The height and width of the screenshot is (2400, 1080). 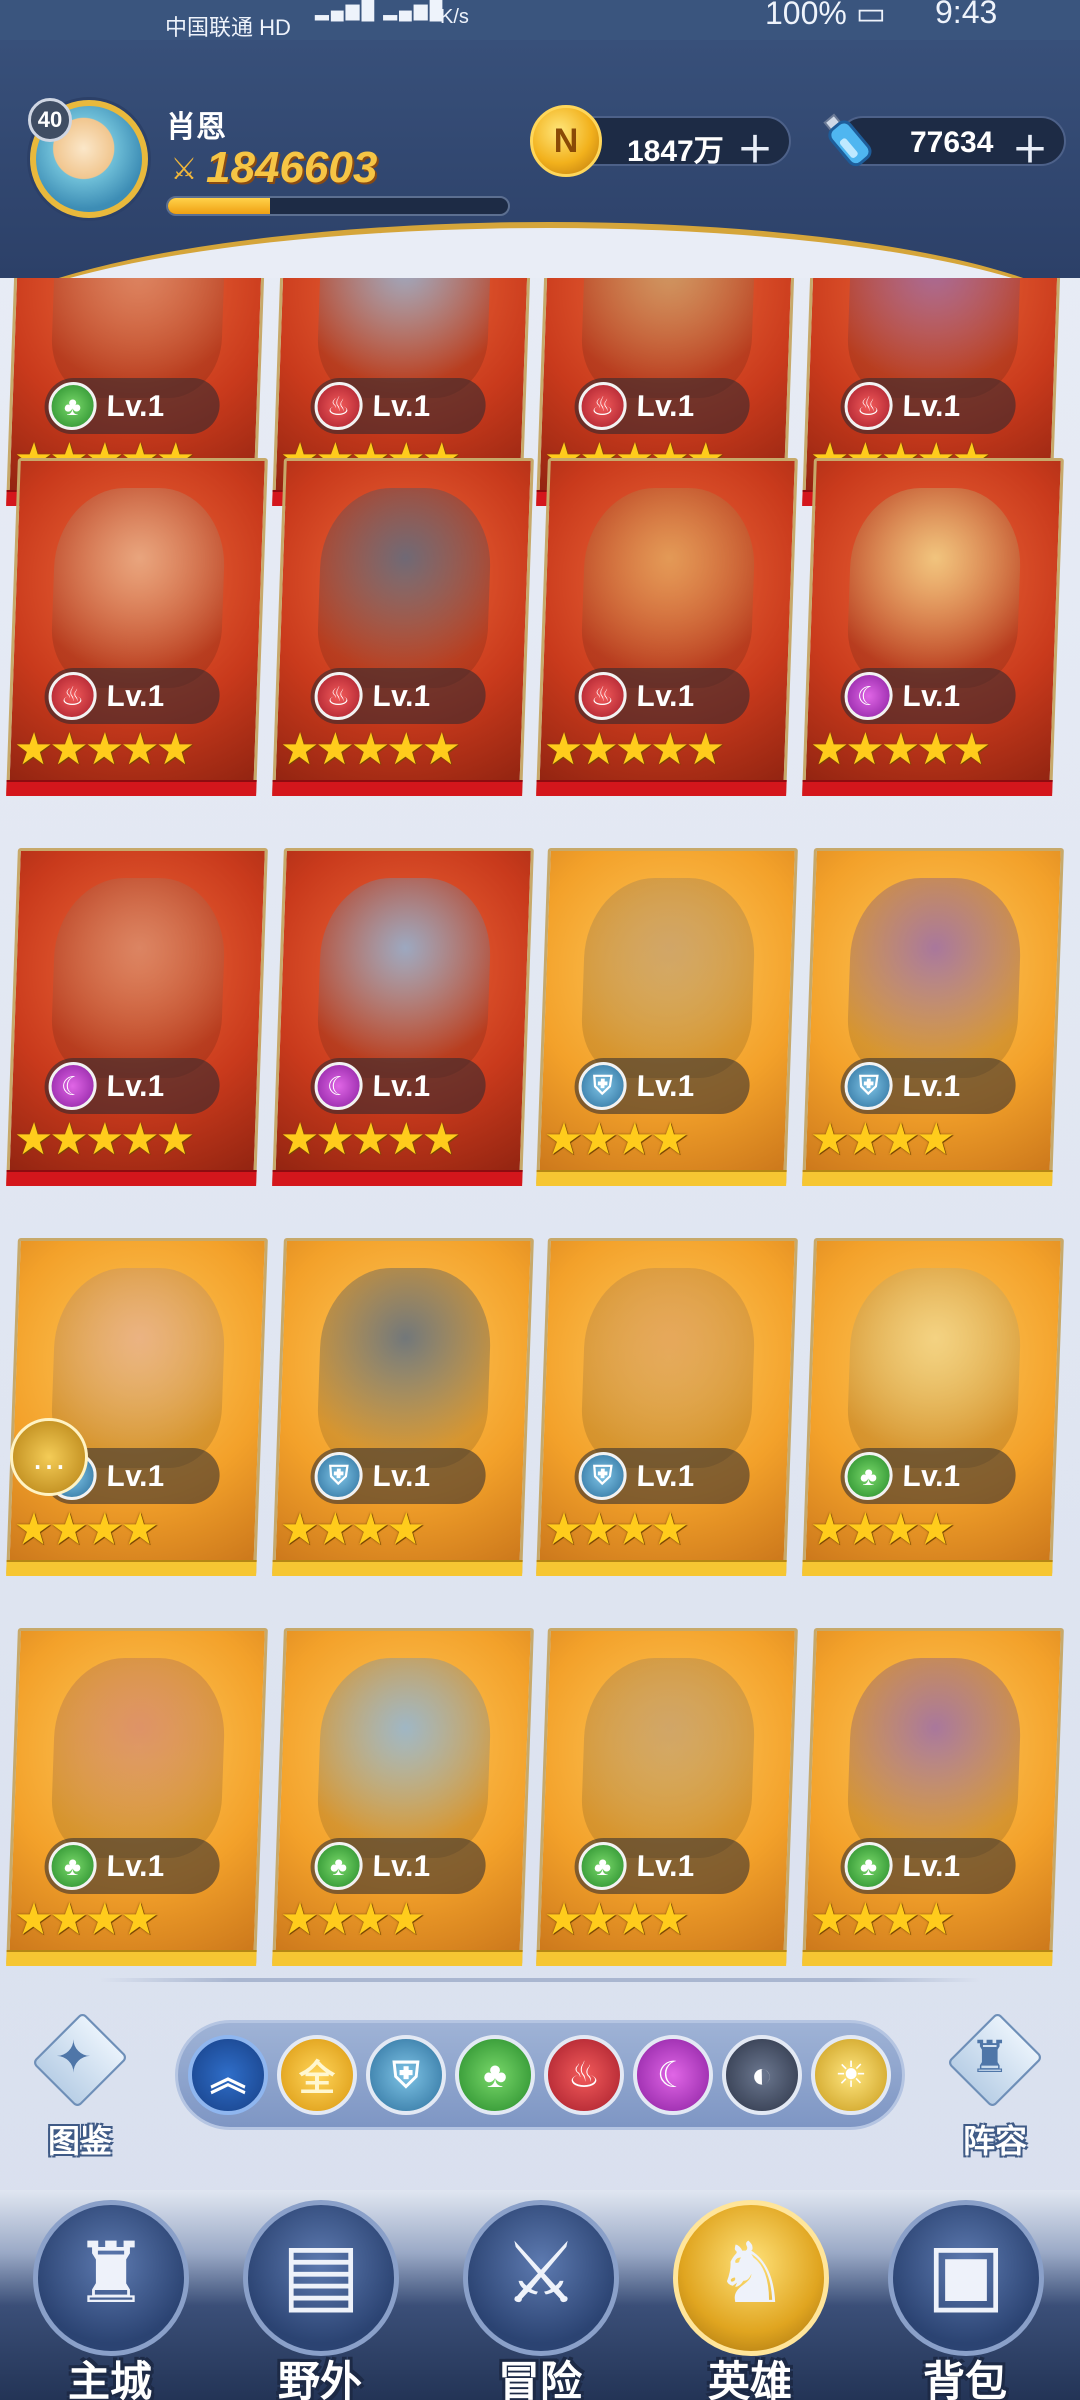 What do you see at coordinates (292, 167) in the screenshot?
I see `combat-power: 1846603` at bounding box center [292, 167].